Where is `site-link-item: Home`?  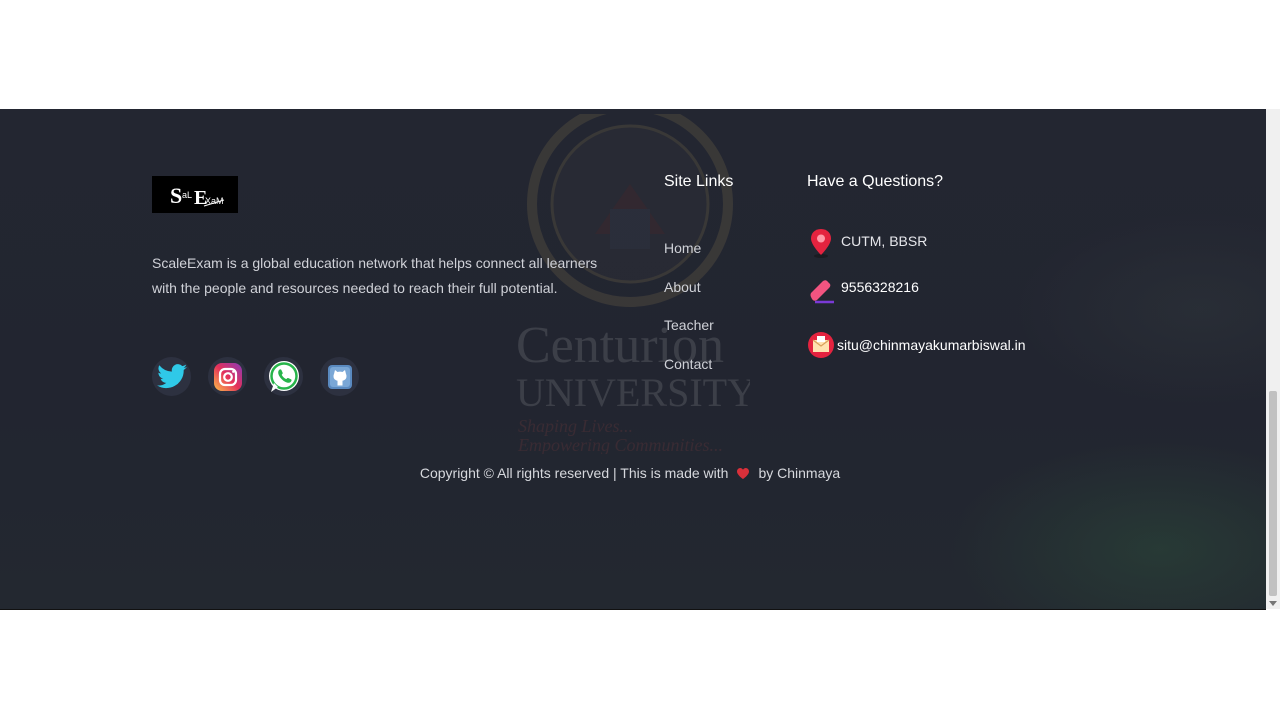 site-link-item: Home is located at coordinates (689, 259).